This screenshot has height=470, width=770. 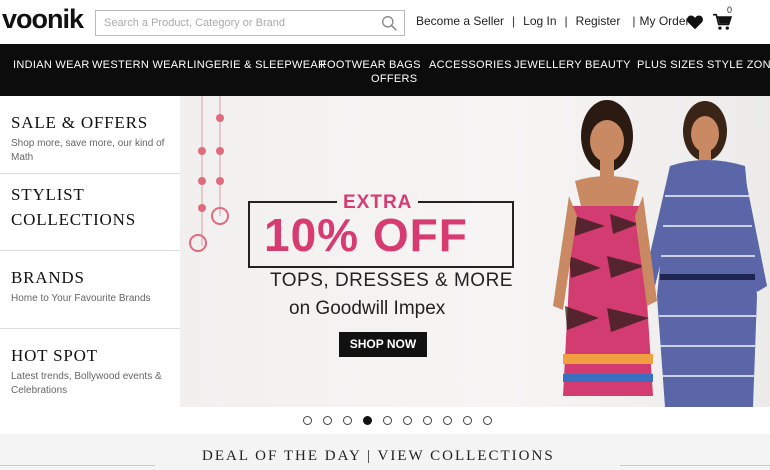 I want to click on register-link: Register, so click(x=598, y=21).